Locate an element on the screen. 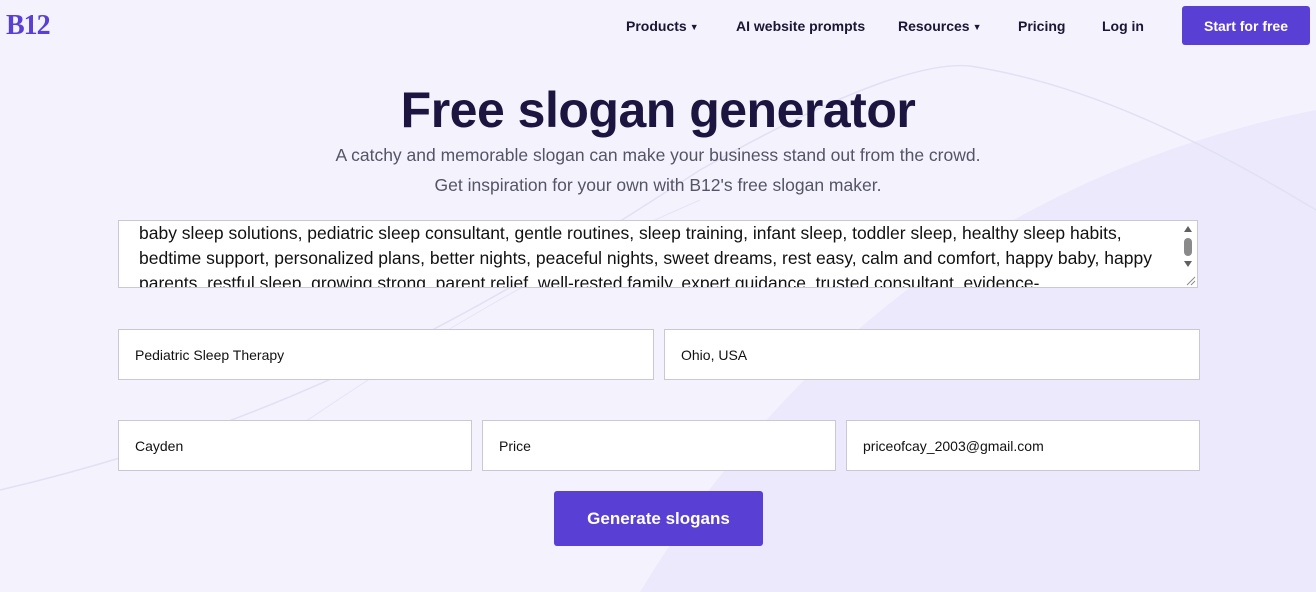  generate-slogans-button: Generate slogans is located at coordinates (658, 518).